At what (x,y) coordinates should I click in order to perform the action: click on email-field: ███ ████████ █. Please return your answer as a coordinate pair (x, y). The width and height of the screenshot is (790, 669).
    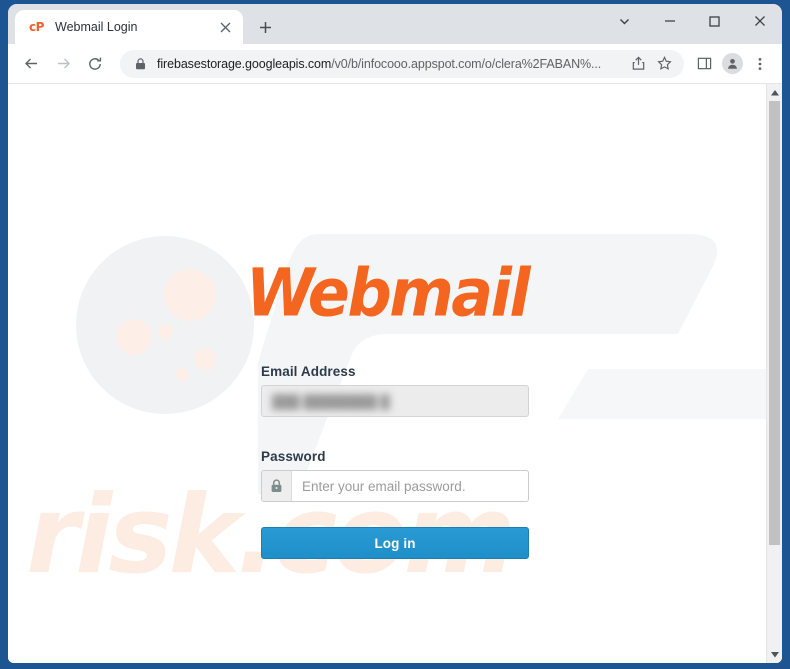
    Looking at the image, I should click on (395, 401).